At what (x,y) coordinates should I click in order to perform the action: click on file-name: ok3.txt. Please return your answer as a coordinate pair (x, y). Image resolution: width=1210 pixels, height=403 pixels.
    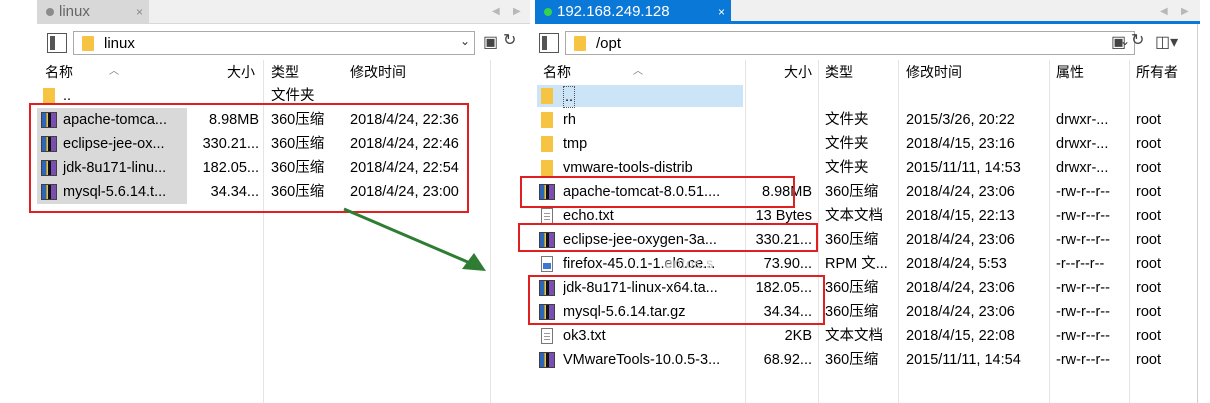
    Looking at the image, I should click on (584, 336).